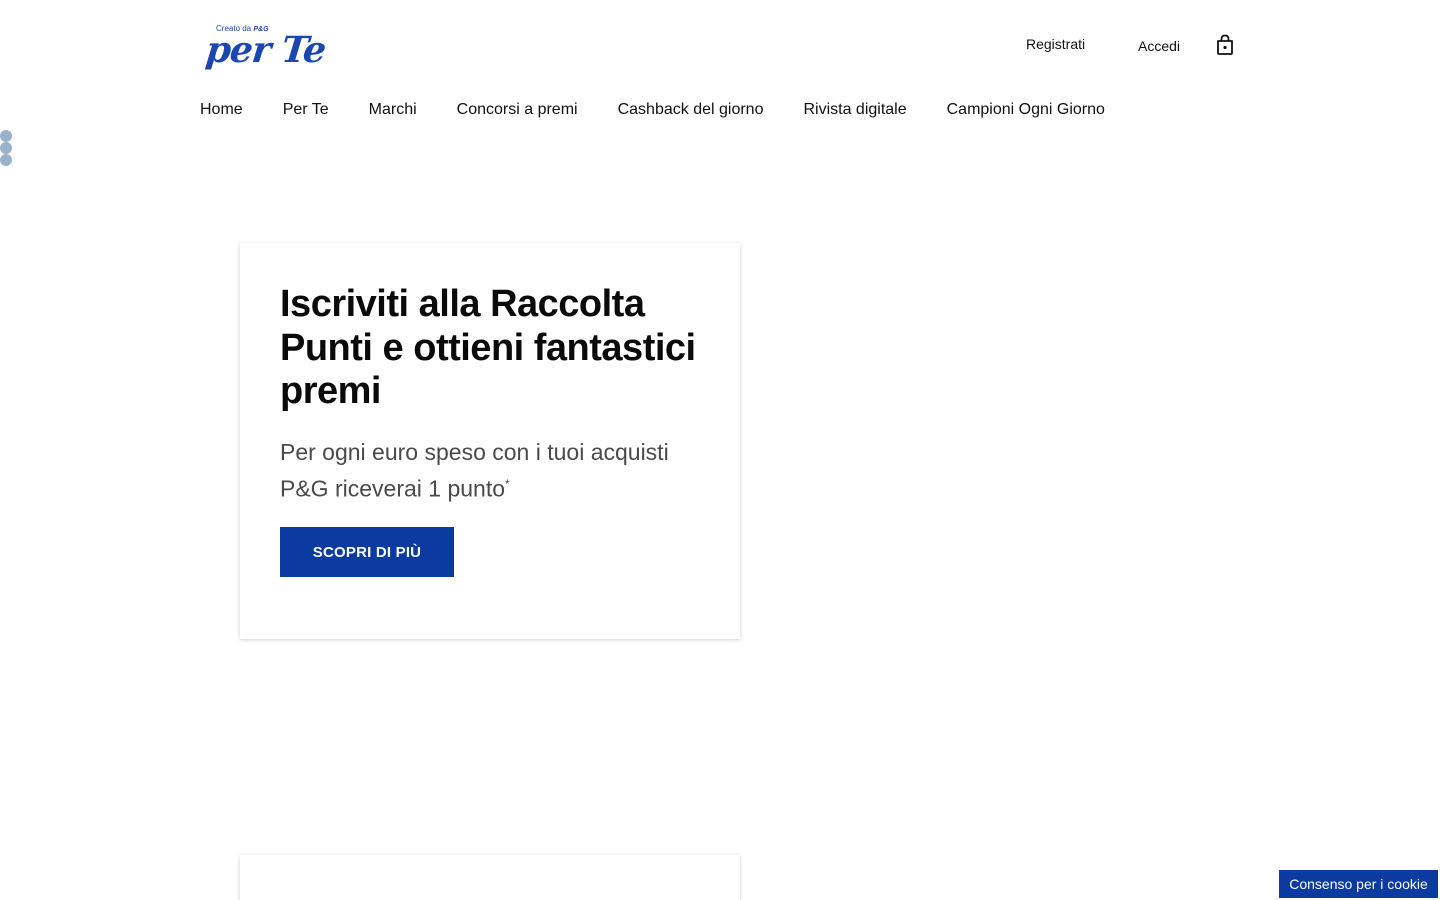 Image resolution: width=1440 pixels, height=900 pixels. What do you see at coordinates (1159, 46) in the screenshot?
I see `login-link: Accedi` at bounding box center [1159, 46].